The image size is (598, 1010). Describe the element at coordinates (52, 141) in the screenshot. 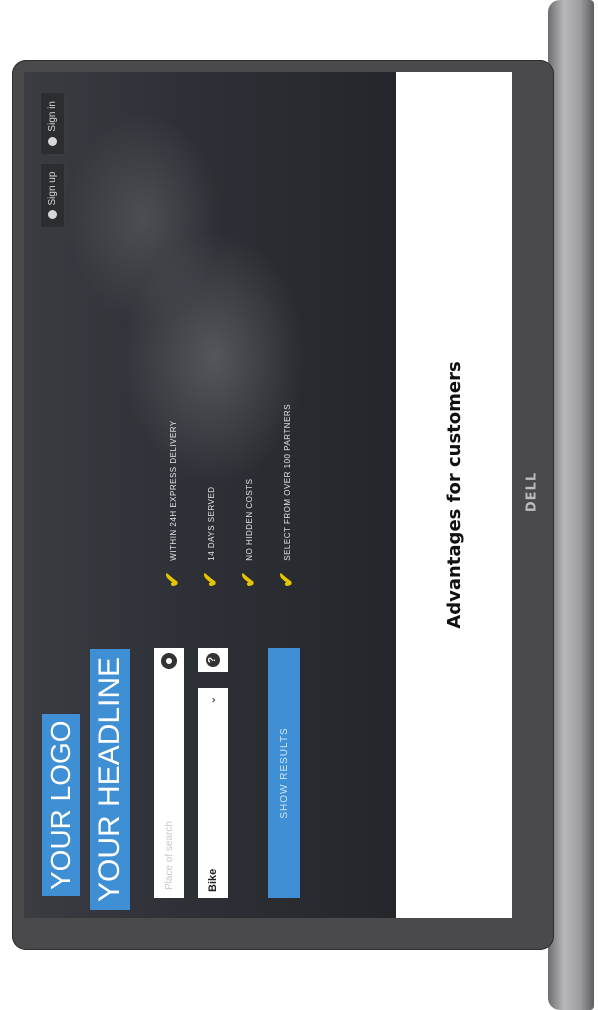

I see `login-icon` at that location.